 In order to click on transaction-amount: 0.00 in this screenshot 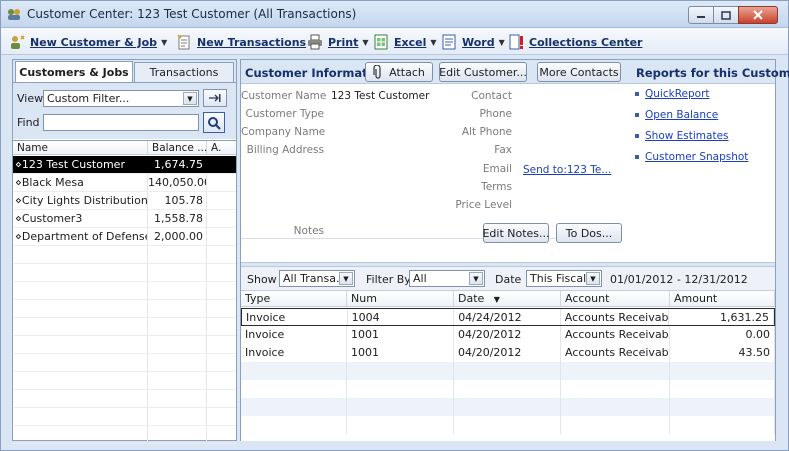, I will do `click(722, 335)`.